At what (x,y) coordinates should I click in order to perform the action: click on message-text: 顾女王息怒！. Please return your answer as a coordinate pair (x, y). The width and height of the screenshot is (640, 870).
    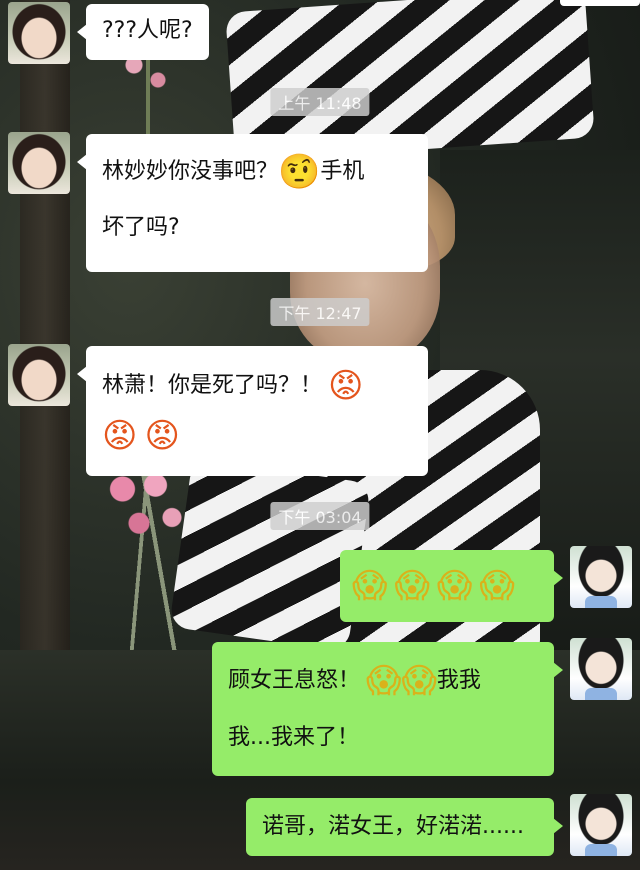
    Looking at the image, I should click on (294, 680).